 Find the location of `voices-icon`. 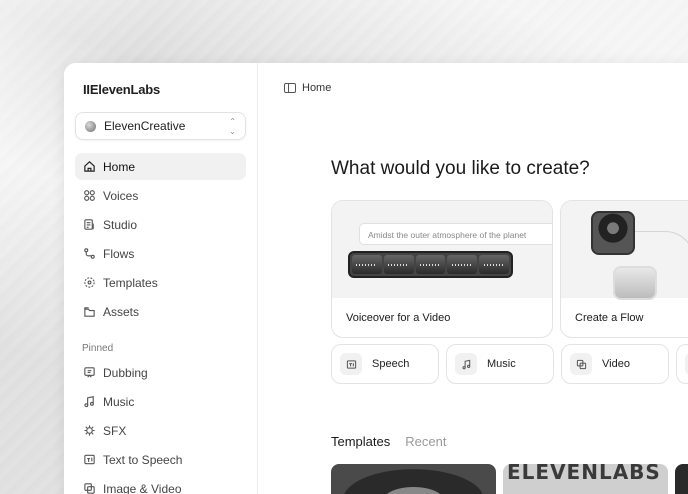

voices-icon is located at coordinates (89, 196).